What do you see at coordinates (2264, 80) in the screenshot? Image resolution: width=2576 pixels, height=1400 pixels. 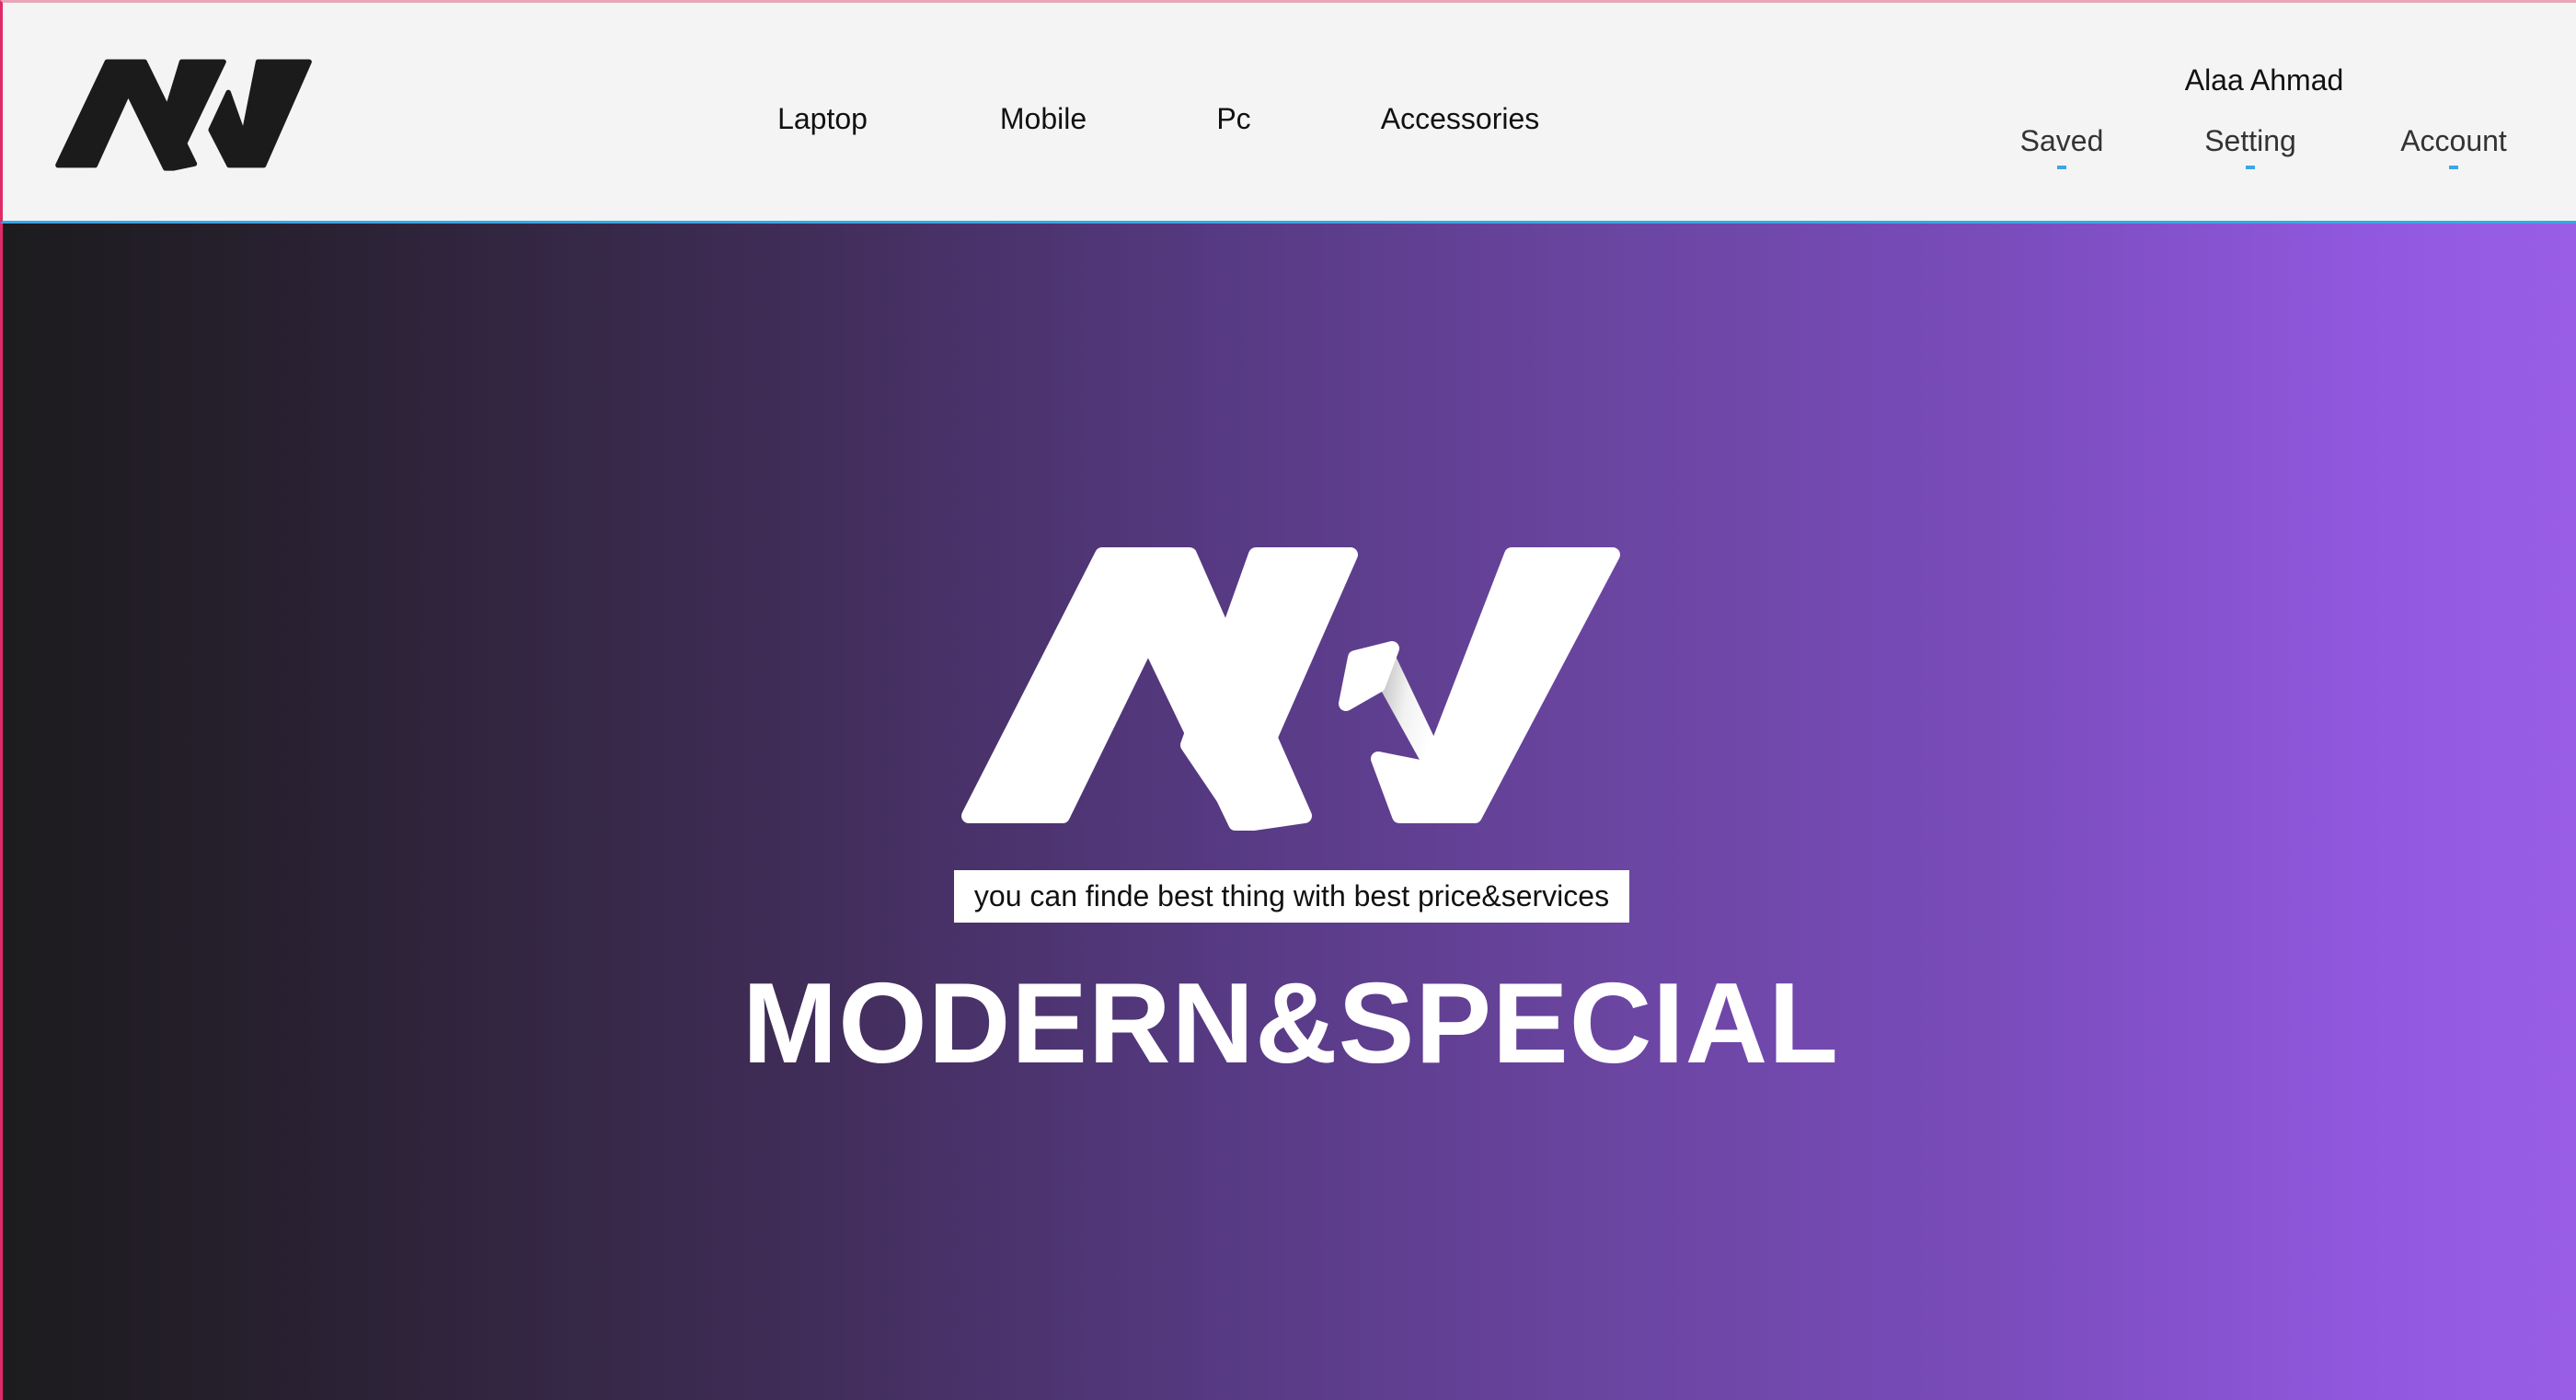 I see `user-name: Alaa Ahmad` at bounding box center [2264, 80].